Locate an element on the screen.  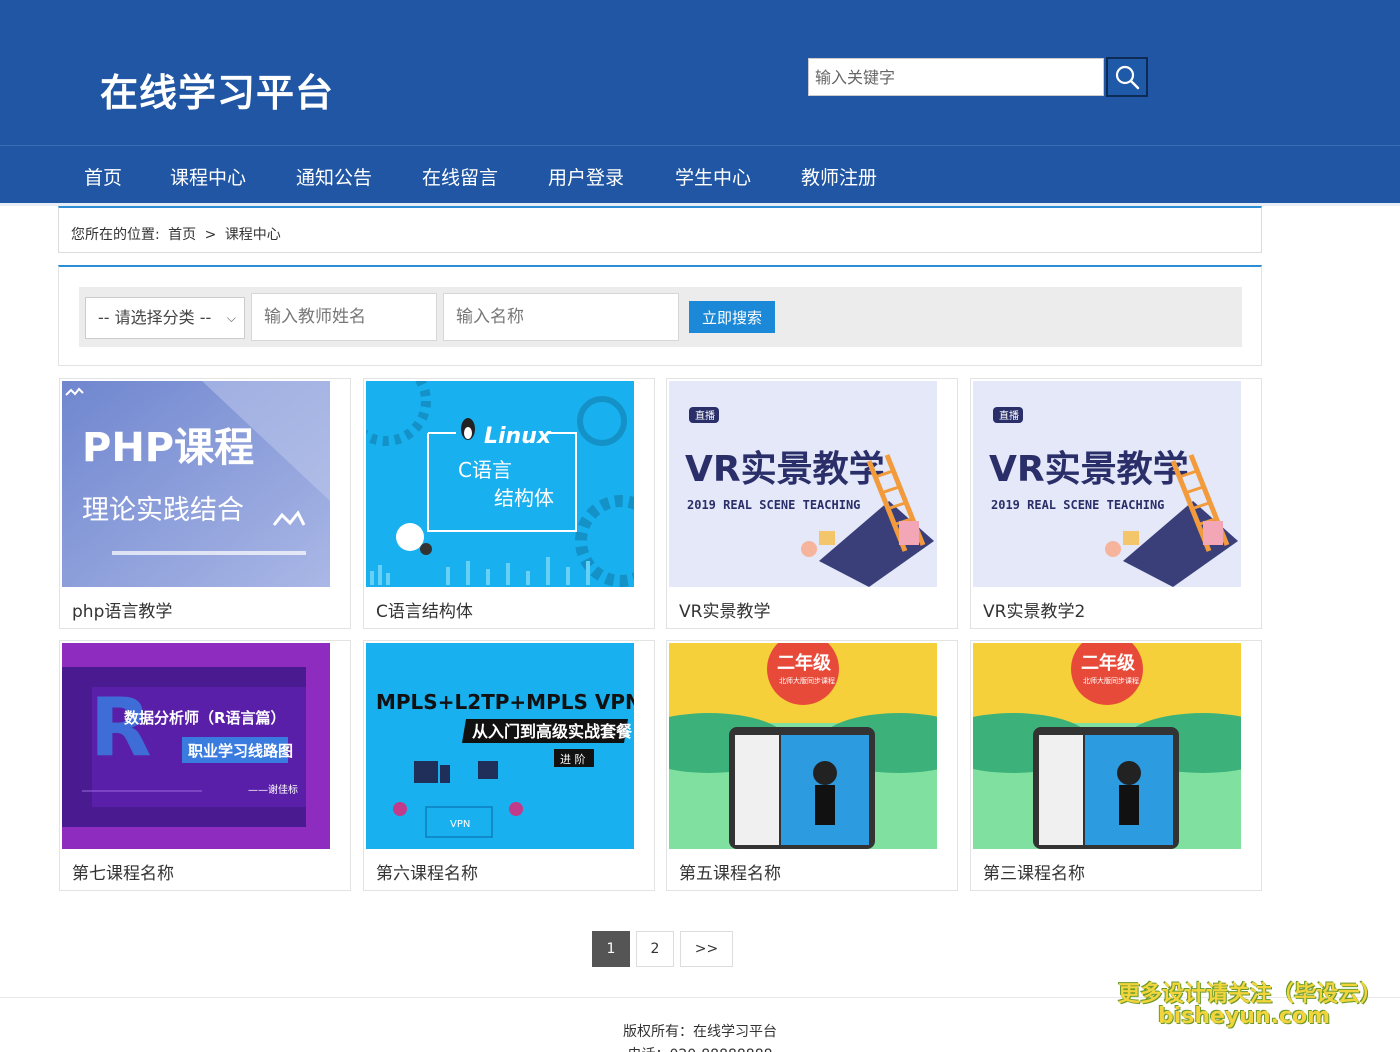
nav-login: 用户登录 is located at coordinates (586, 176).